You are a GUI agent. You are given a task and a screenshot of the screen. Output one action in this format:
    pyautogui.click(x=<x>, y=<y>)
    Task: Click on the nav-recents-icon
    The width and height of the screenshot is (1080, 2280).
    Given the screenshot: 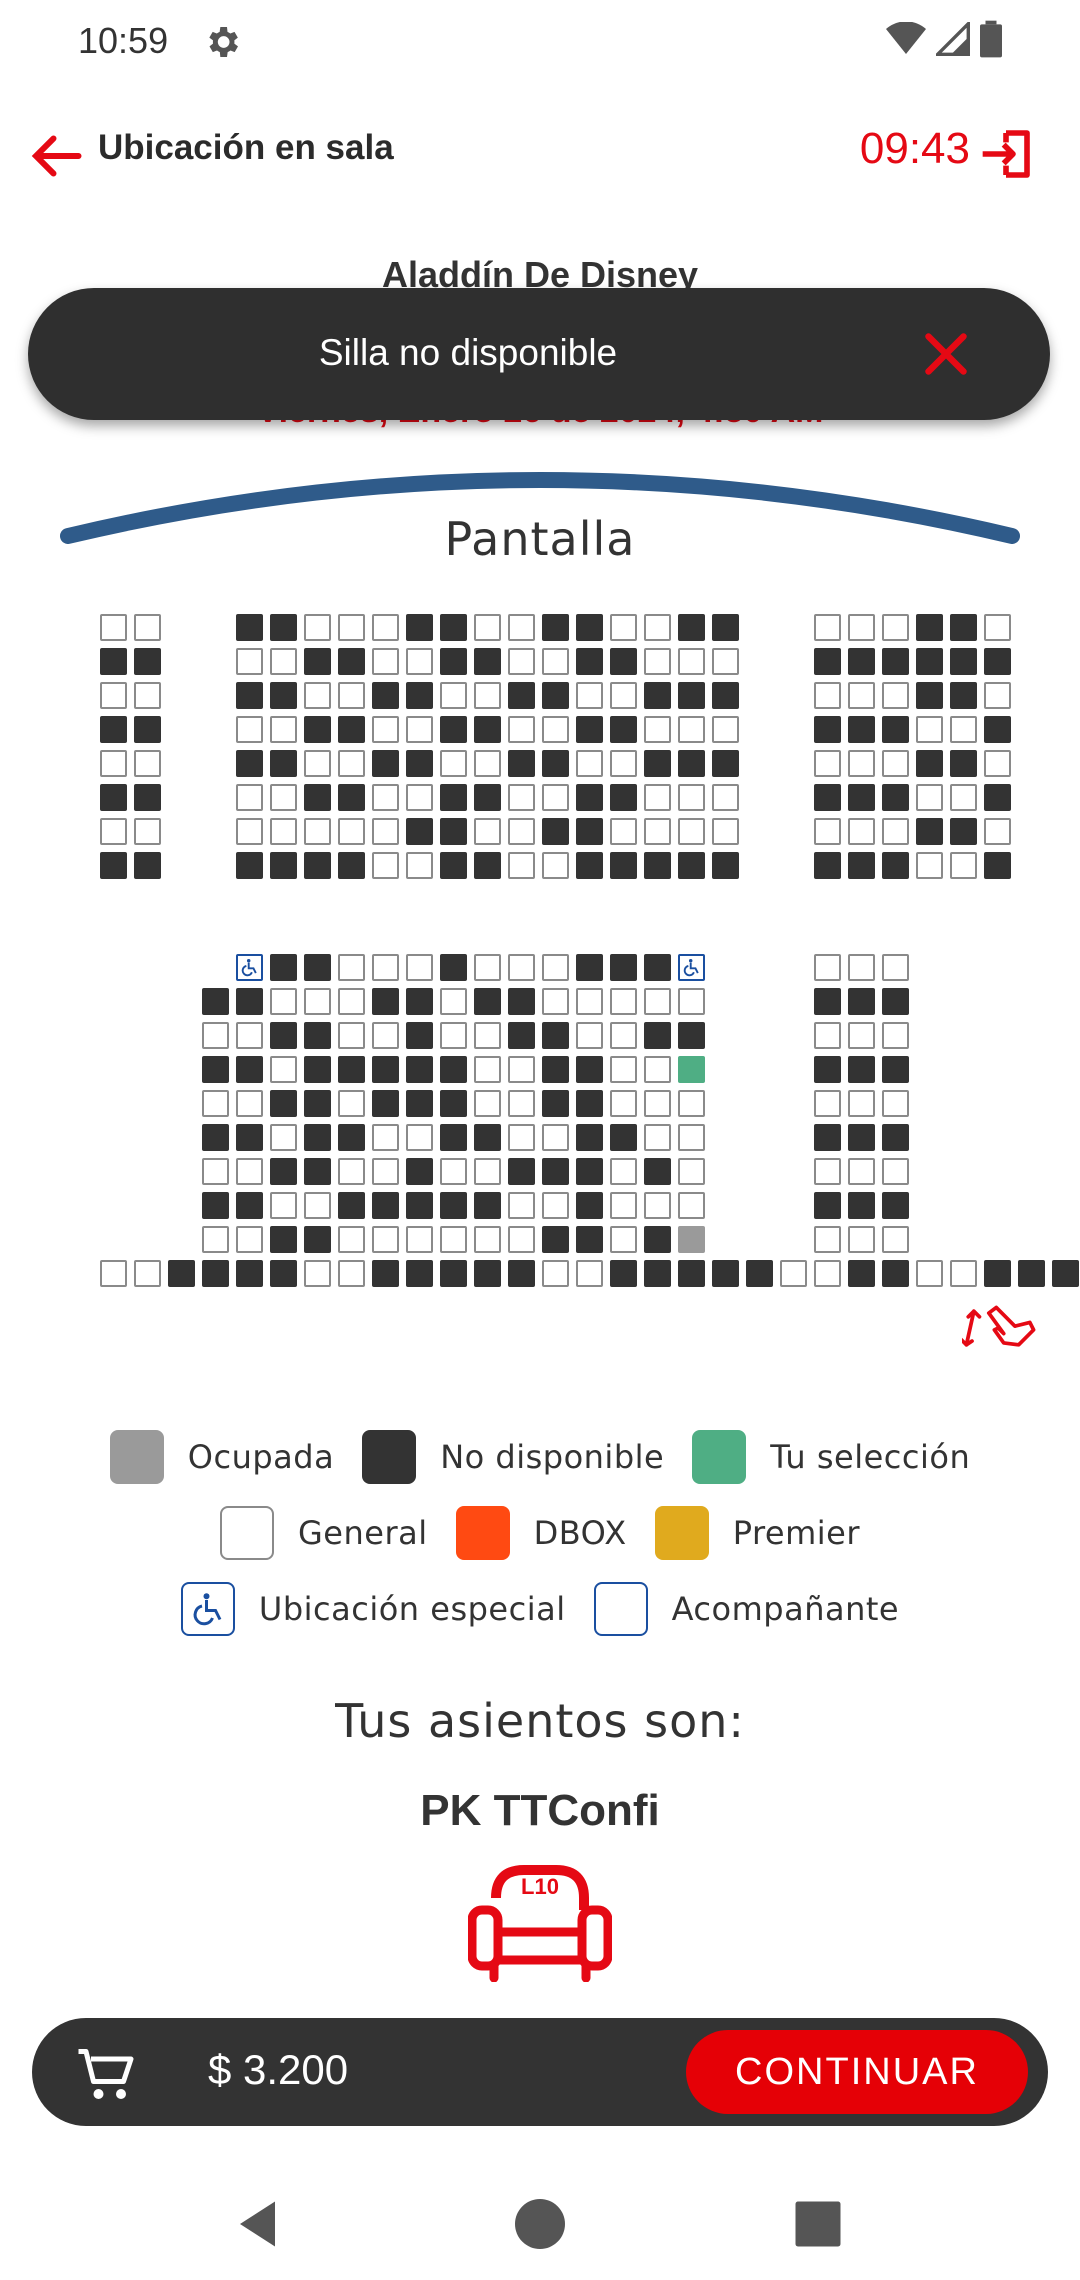 What is the action you would take?
    pyautogui.click(x=818, y=2224)
    